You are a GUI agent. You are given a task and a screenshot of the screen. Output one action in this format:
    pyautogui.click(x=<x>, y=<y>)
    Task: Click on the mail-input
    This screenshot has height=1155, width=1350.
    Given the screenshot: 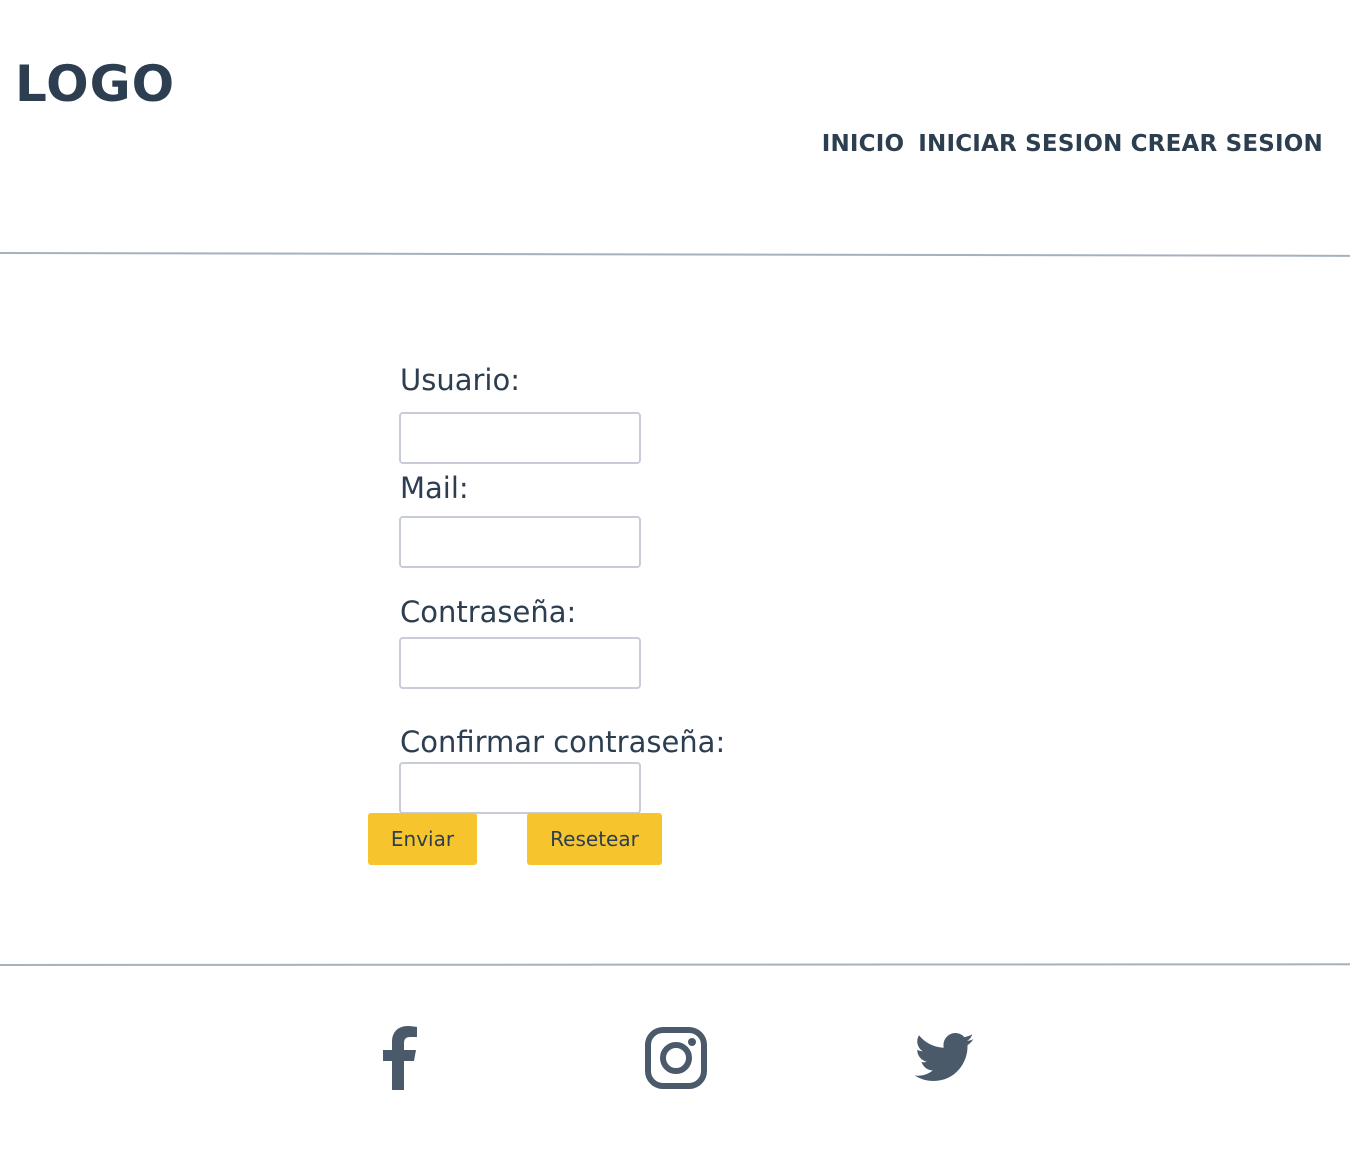 What is the action you would take?
    pyautogui.click(x=520, y=542)
    